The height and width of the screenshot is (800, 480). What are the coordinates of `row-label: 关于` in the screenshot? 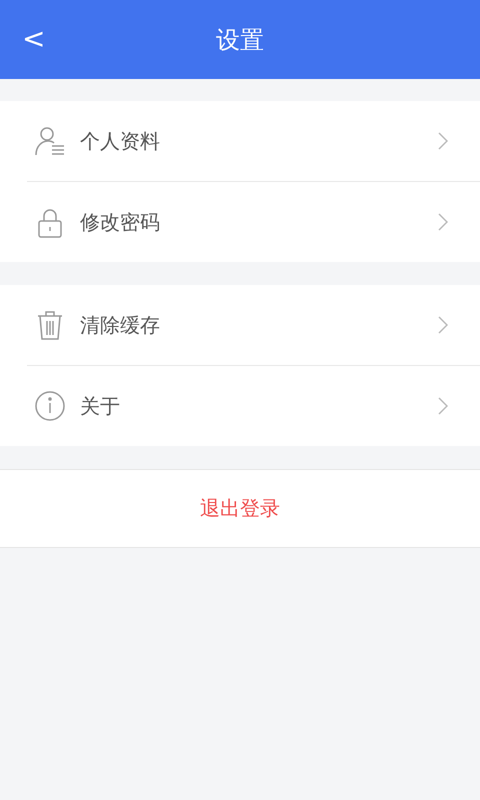 It's located at (100, 406).